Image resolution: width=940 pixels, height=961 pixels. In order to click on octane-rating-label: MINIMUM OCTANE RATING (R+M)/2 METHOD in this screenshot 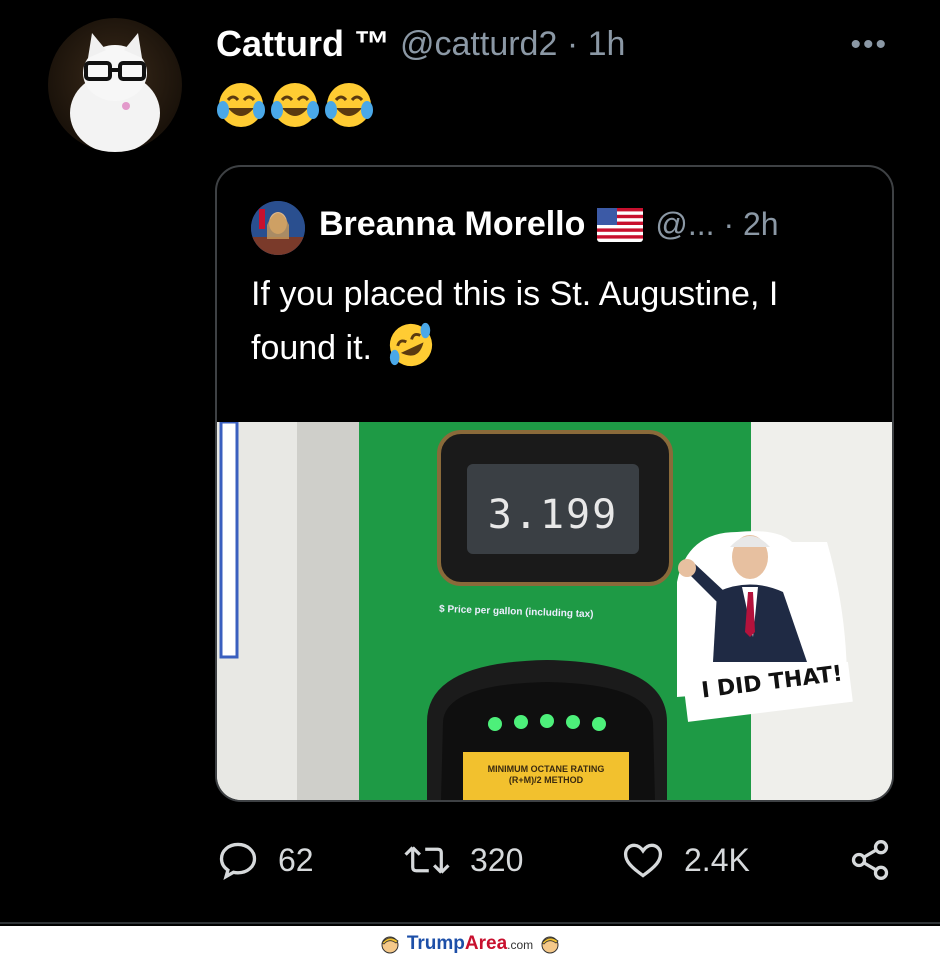, I will do `click(546, 775)`.